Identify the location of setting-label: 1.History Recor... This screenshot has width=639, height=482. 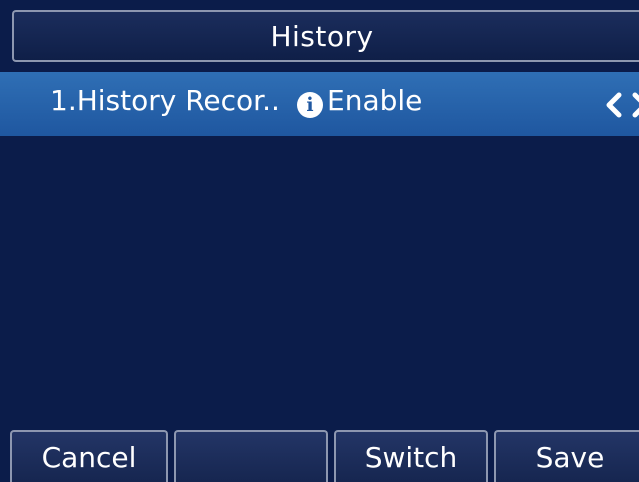
(165, 100).